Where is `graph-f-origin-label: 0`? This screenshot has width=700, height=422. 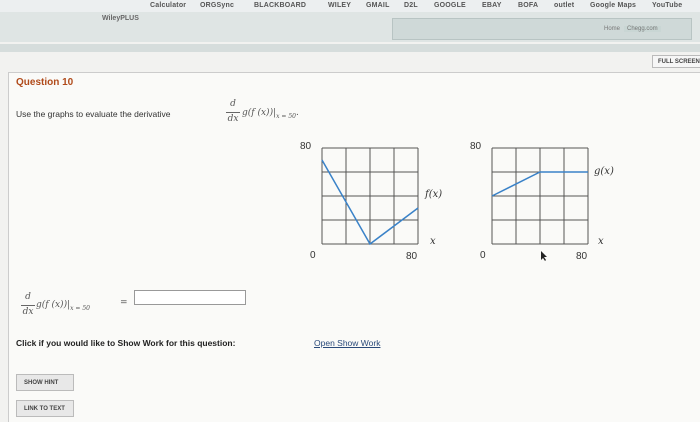
graph-f-origin-label: 0 is located at coordinates (313, 255).